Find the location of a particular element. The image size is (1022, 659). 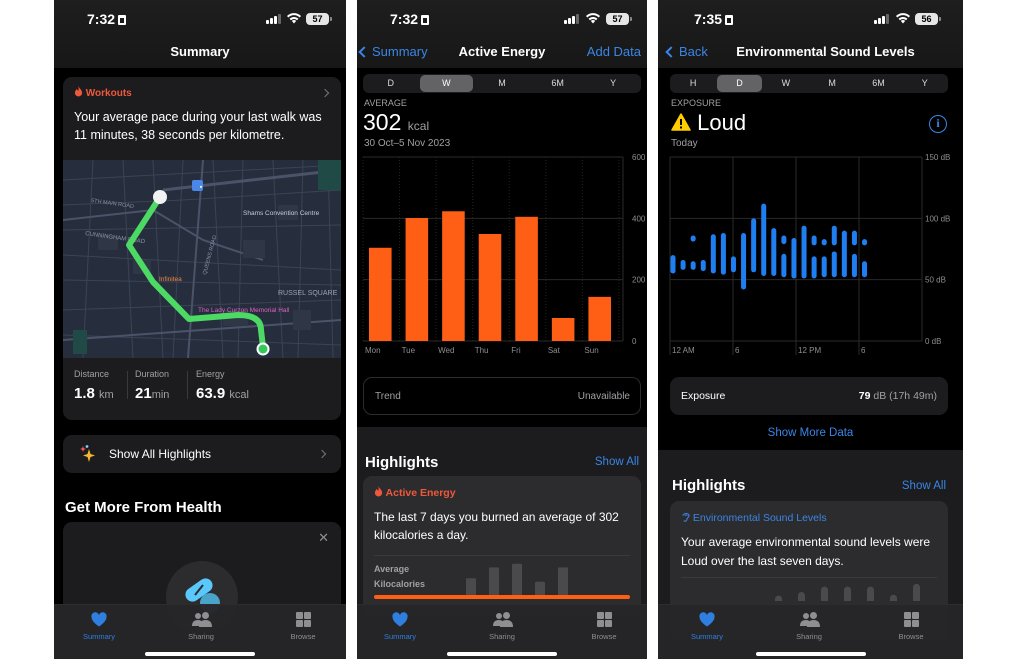

trend-row: Trend Unavailable is located at coordinates (502, 396).